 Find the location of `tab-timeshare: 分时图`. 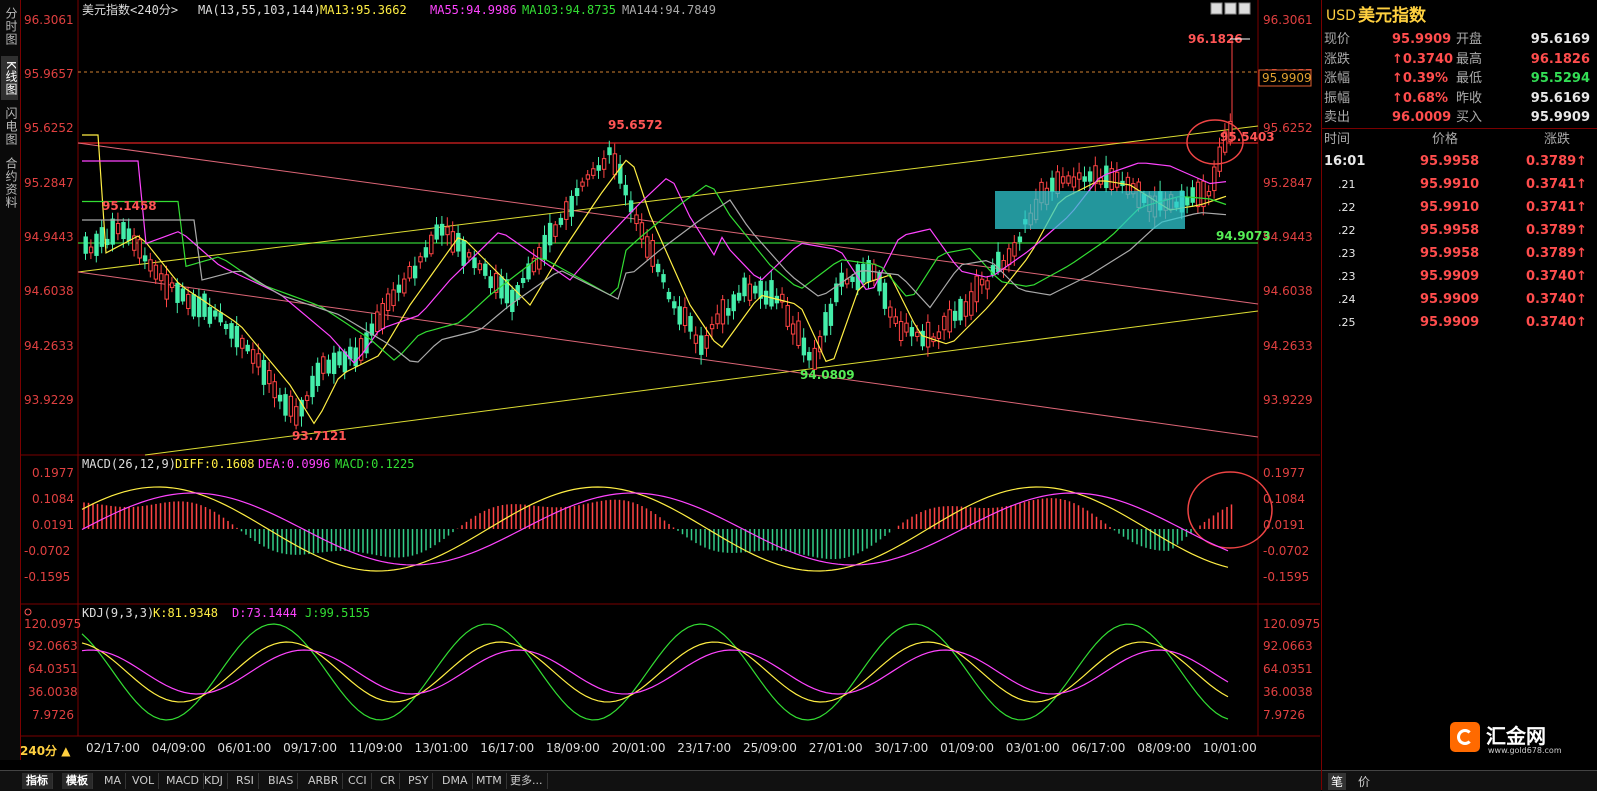

tab-timeshare: 分时图 is located at coordinates (9, 26).